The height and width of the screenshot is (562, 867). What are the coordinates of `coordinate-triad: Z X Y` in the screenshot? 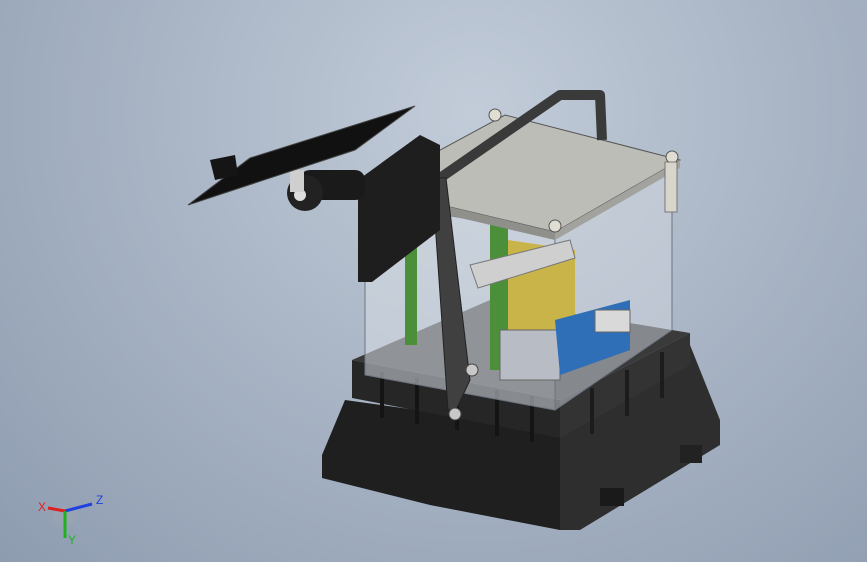 It's located at (70, 519).